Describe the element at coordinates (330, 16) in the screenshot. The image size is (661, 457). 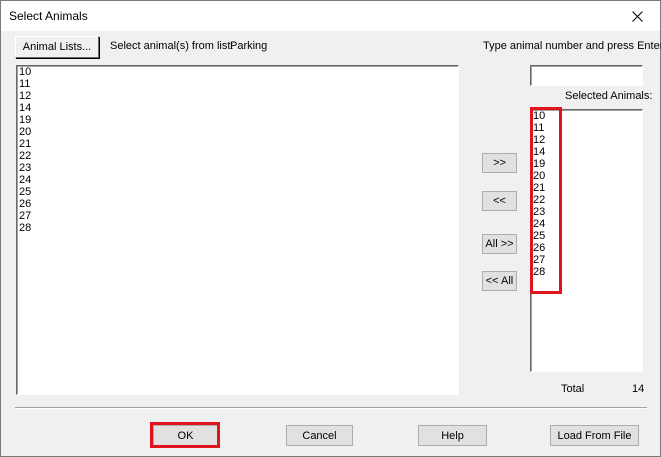
I see `title-bar: Select Animals` at that location.